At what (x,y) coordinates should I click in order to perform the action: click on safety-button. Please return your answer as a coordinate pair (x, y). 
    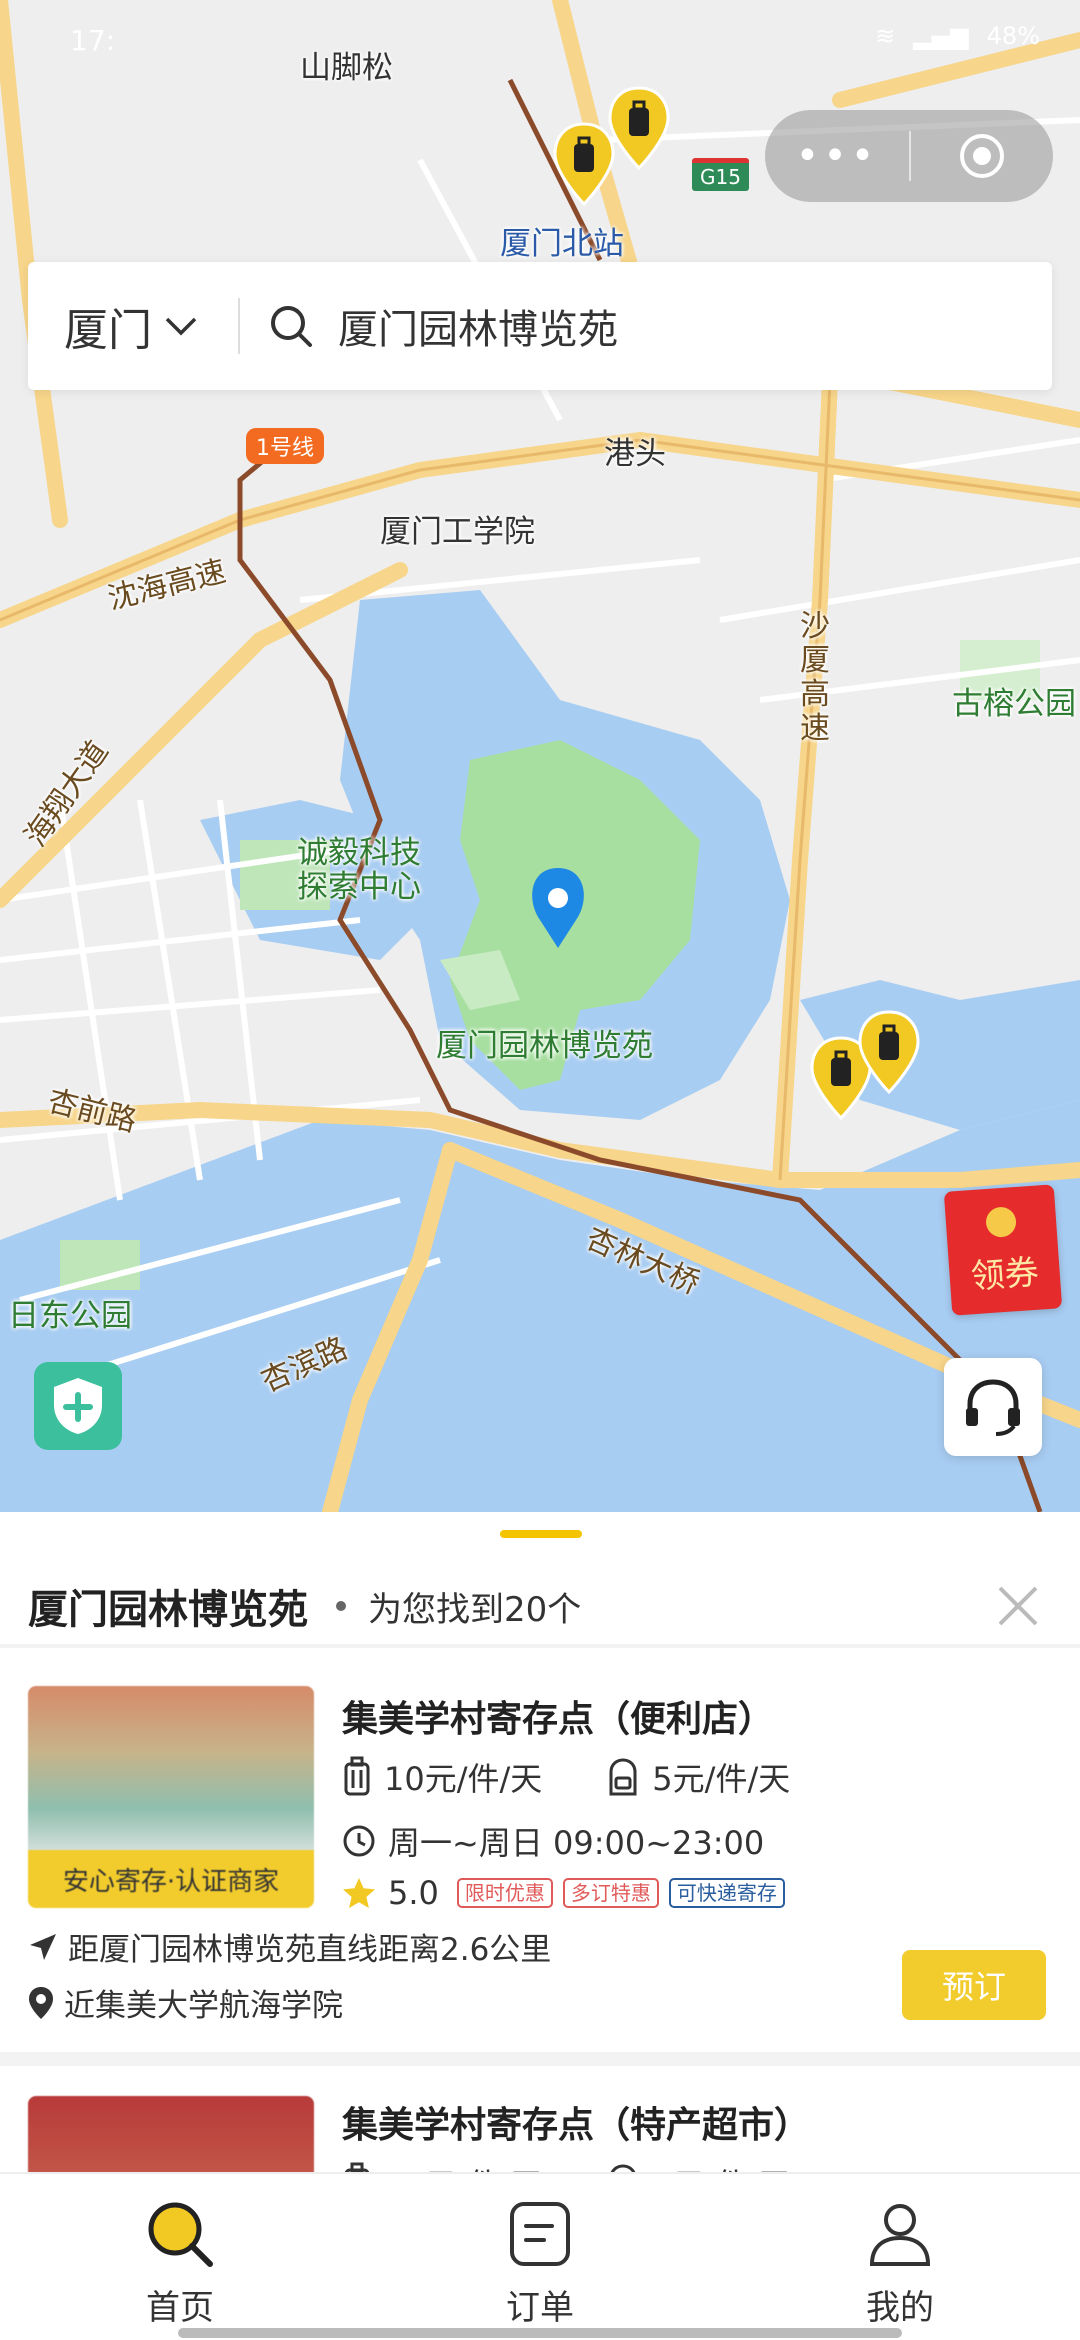
    Looking at the image, I should click on (78, 1406).